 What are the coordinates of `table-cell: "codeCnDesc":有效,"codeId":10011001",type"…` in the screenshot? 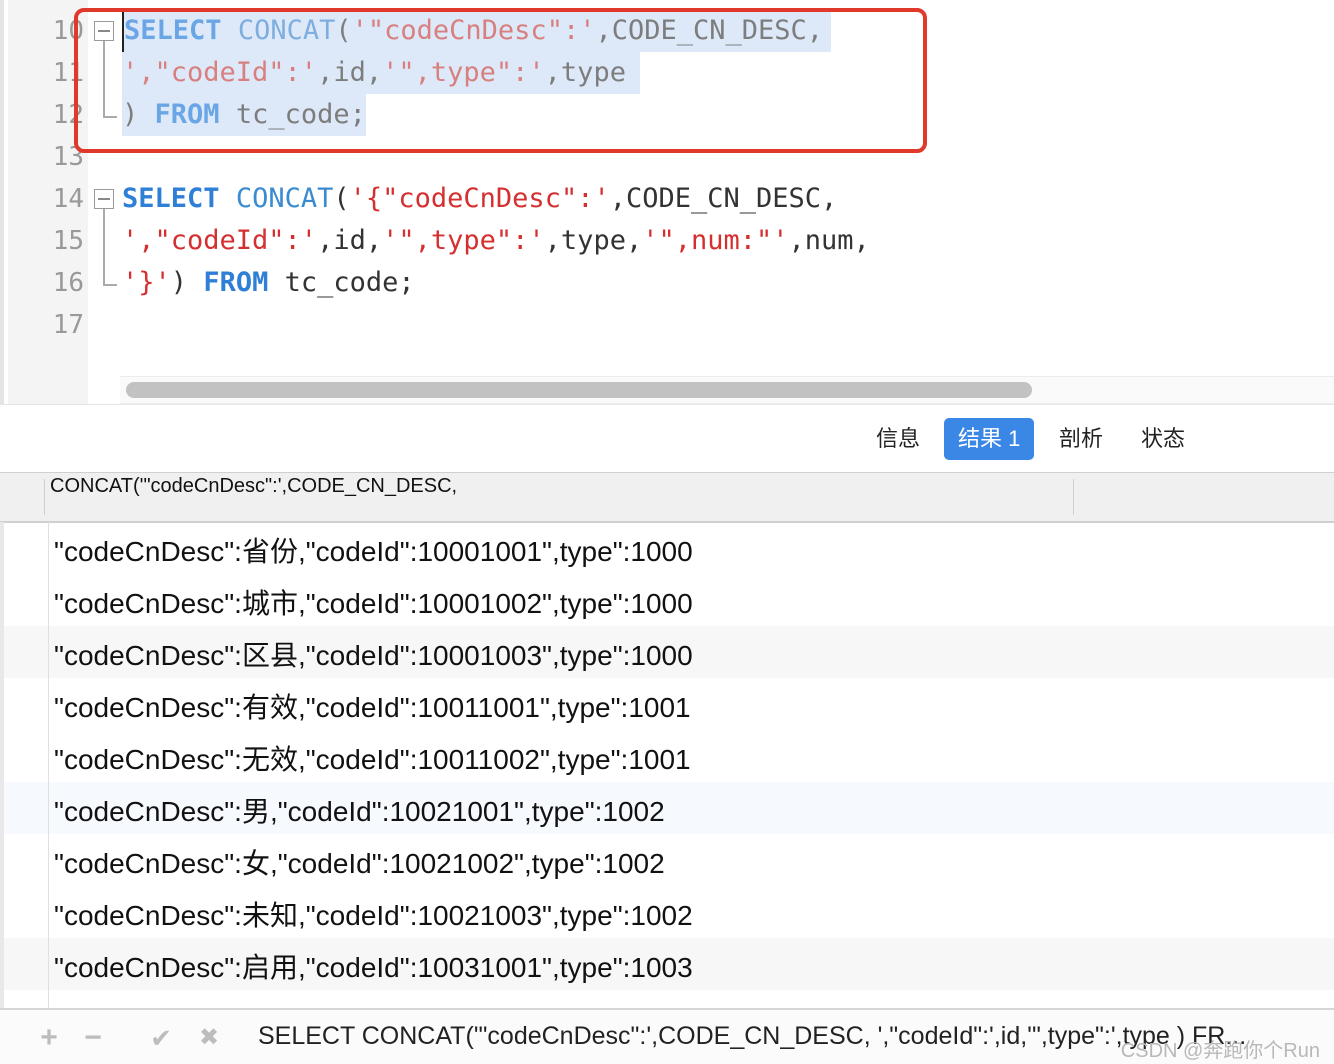 It's located at (372, 704).